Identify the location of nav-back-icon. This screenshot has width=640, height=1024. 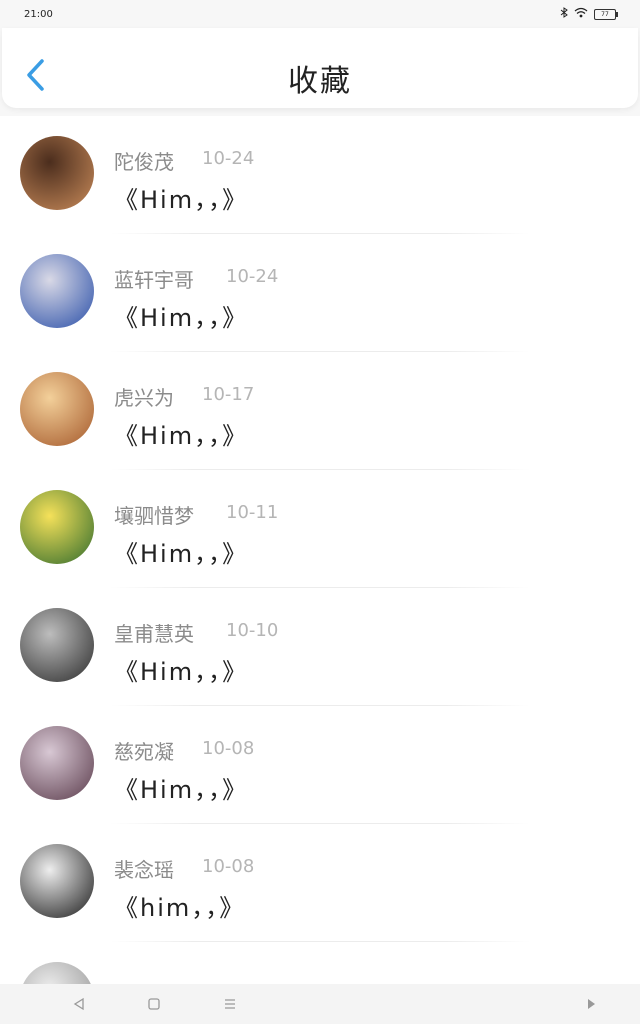
(79, 1005).